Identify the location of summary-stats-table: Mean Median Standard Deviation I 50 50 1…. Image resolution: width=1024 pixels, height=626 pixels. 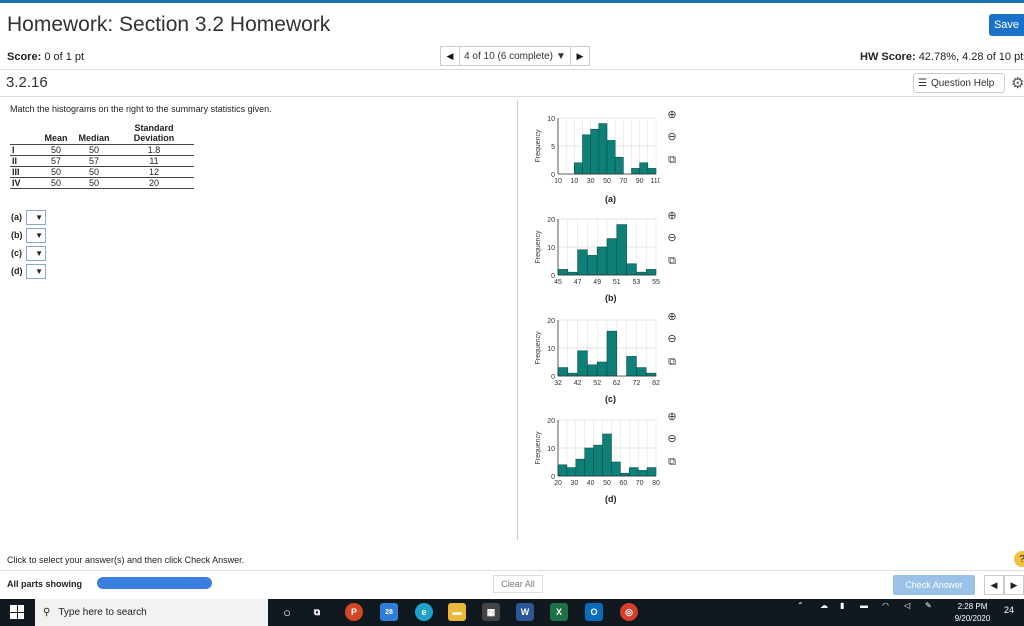
(102, 155).